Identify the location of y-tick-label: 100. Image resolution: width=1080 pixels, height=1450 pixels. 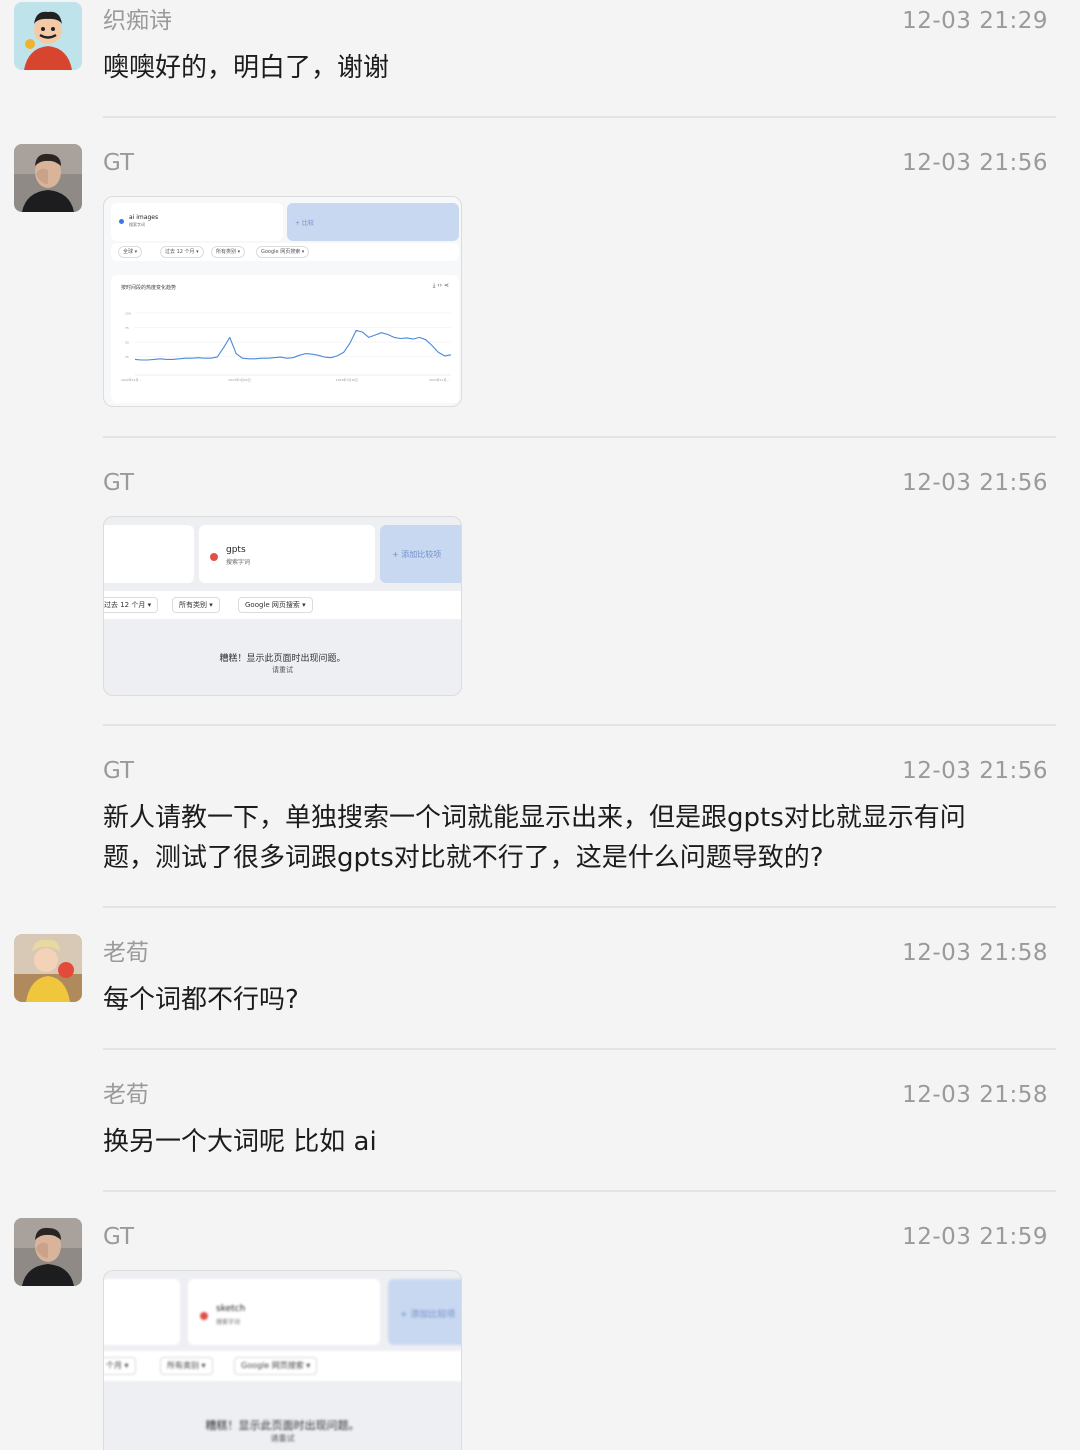
(128, 314).